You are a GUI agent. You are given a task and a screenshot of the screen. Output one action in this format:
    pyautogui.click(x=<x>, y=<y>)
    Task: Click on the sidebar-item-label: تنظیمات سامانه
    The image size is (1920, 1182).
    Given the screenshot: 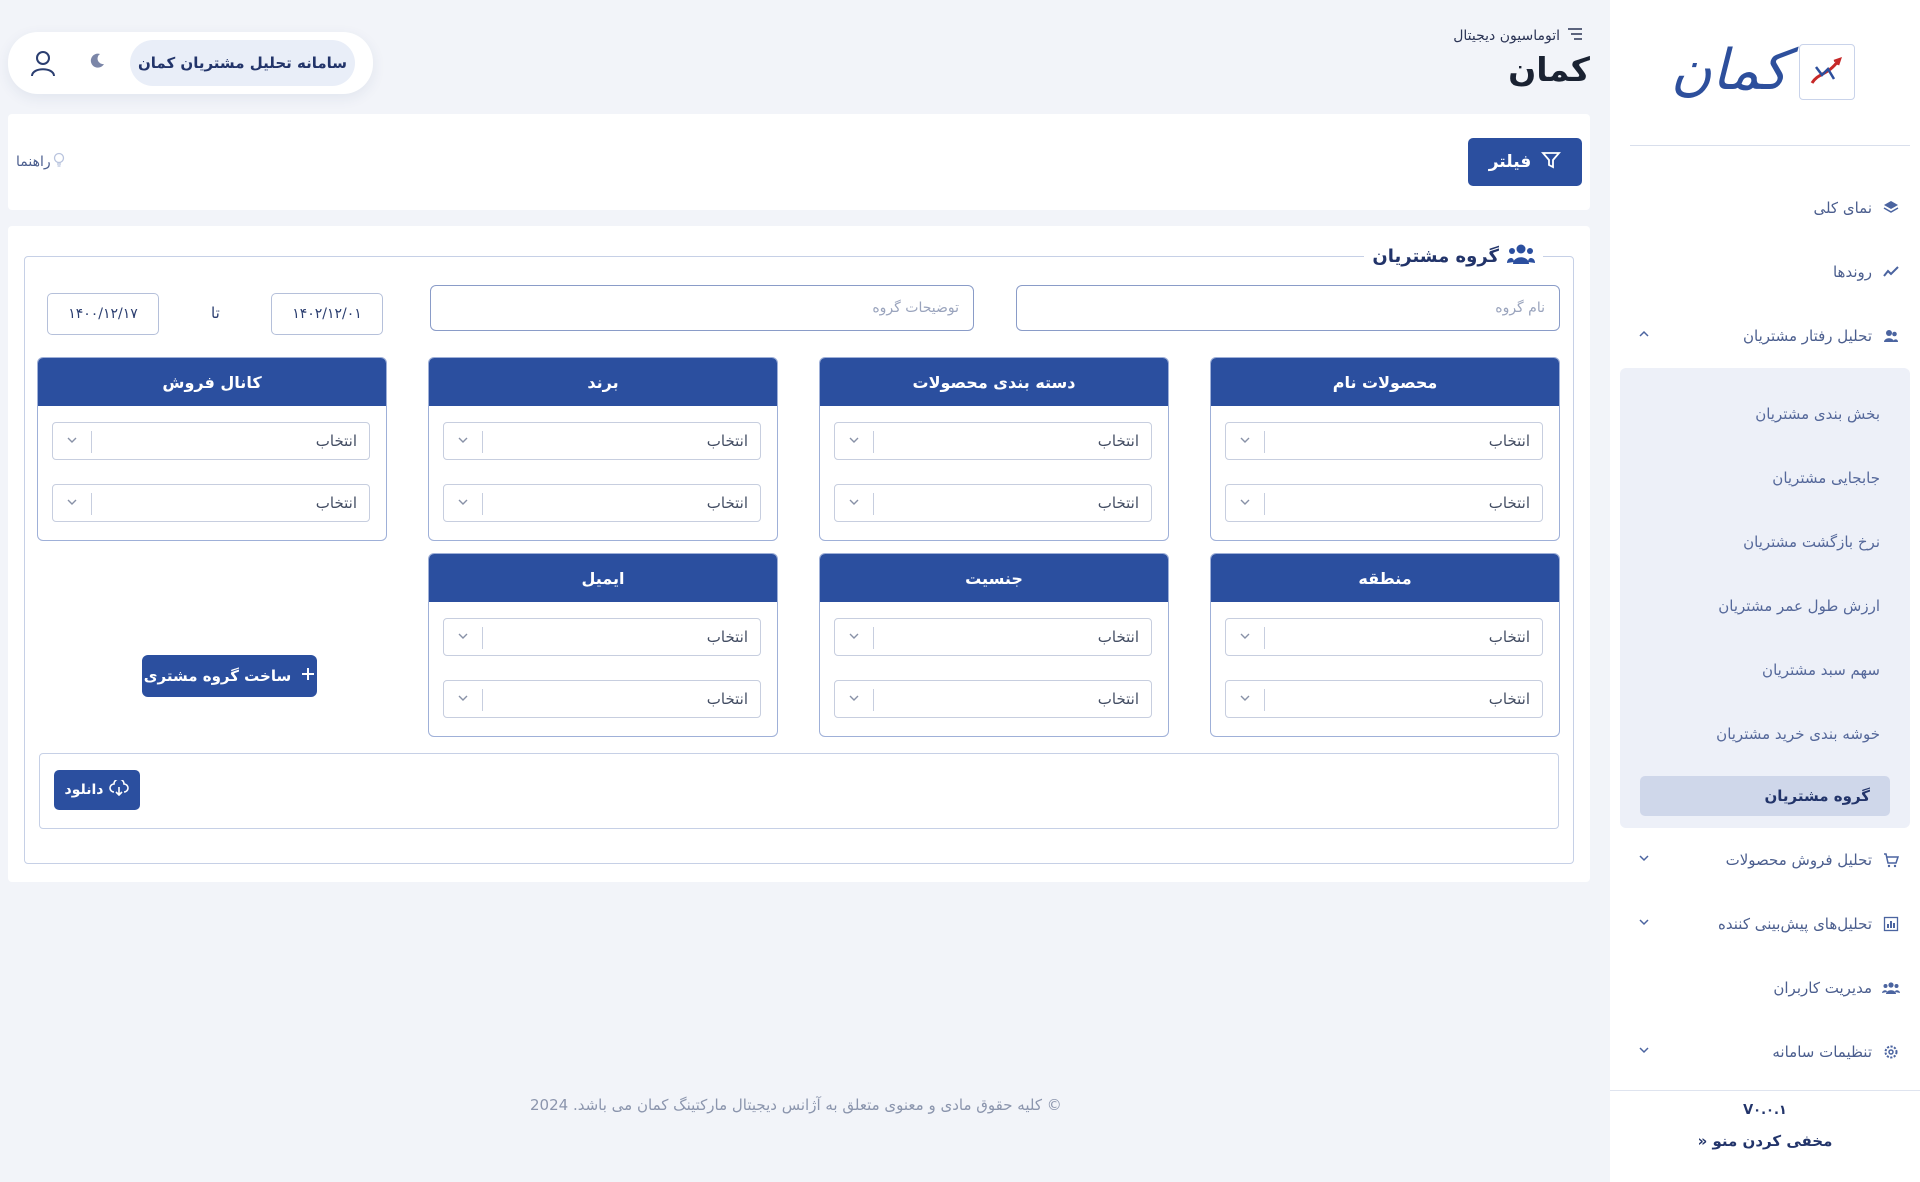 What is the action you would take?
    pyautogui.click(x=1822, y=1052)
    